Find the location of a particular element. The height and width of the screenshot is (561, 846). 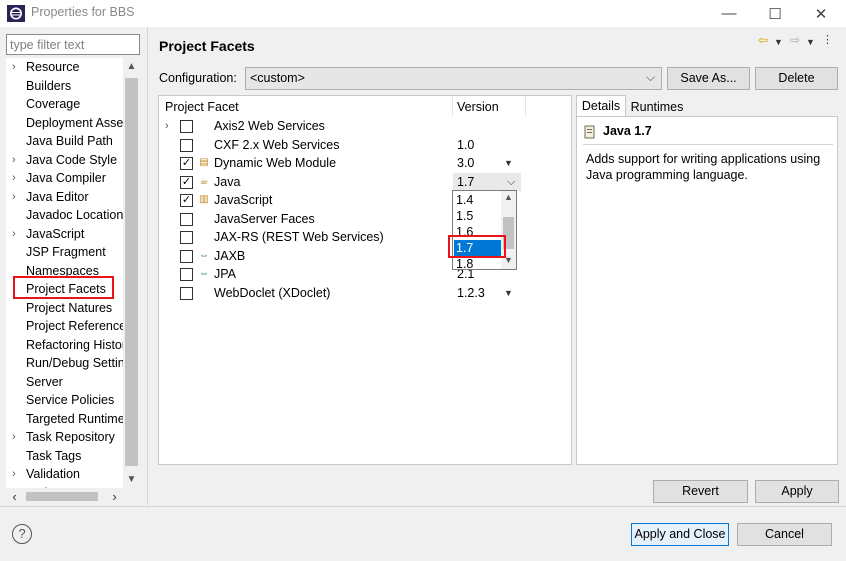

forward-menu-icon: ▼ is located at coordinates (810, 42).